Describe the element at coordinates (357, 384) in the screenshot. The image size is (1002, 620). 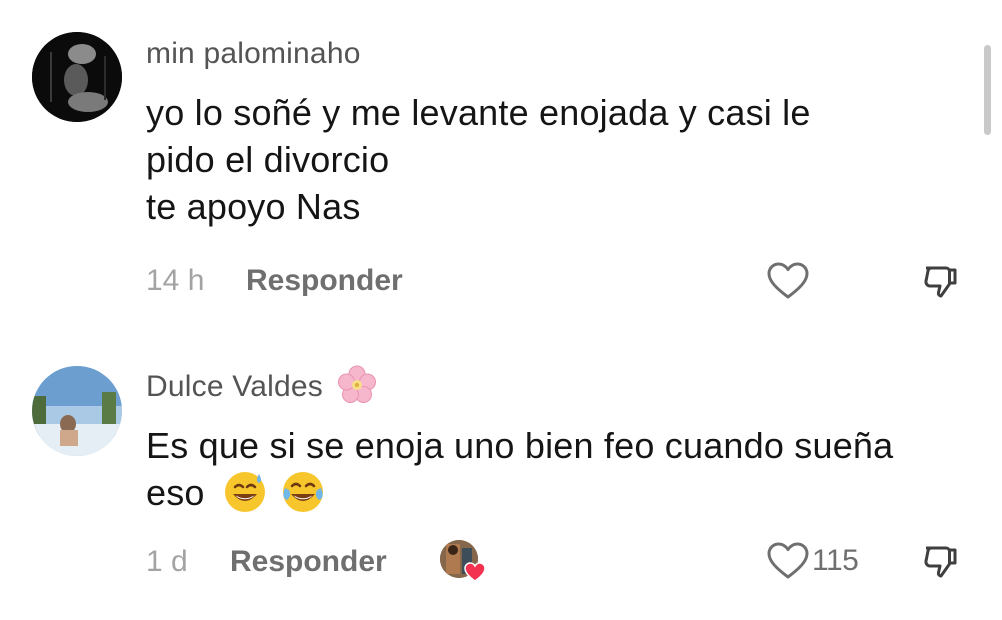
I see `cherry-blossom-icon` at that location.